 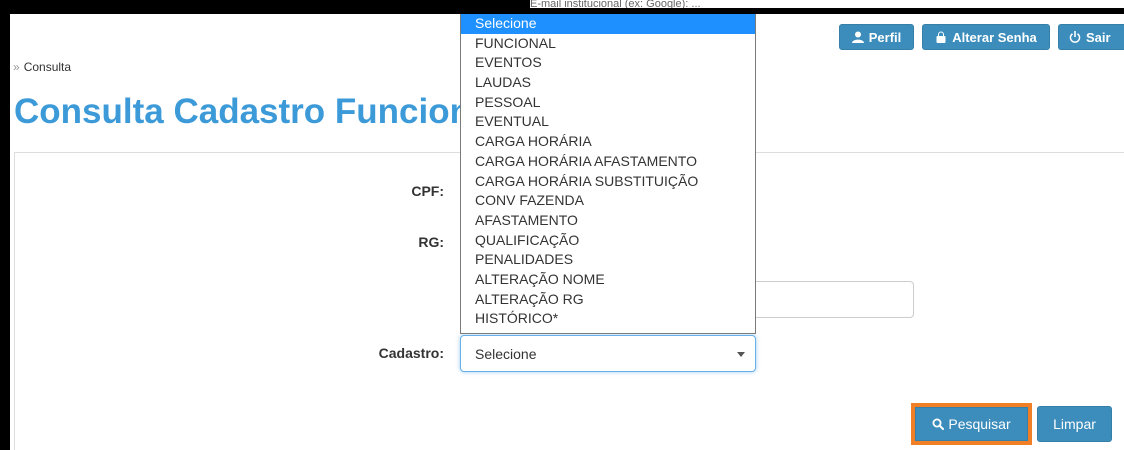 I want to click on dropdown-option: PESSOAL, so click(x=608, y=103).